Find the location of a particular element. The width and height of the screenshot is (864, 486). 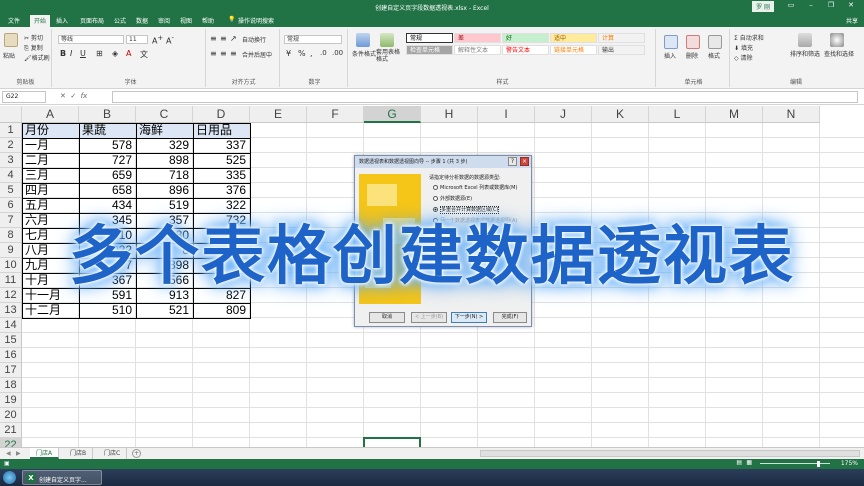

font-size-select: 11 is located at coordinates (137, 39).